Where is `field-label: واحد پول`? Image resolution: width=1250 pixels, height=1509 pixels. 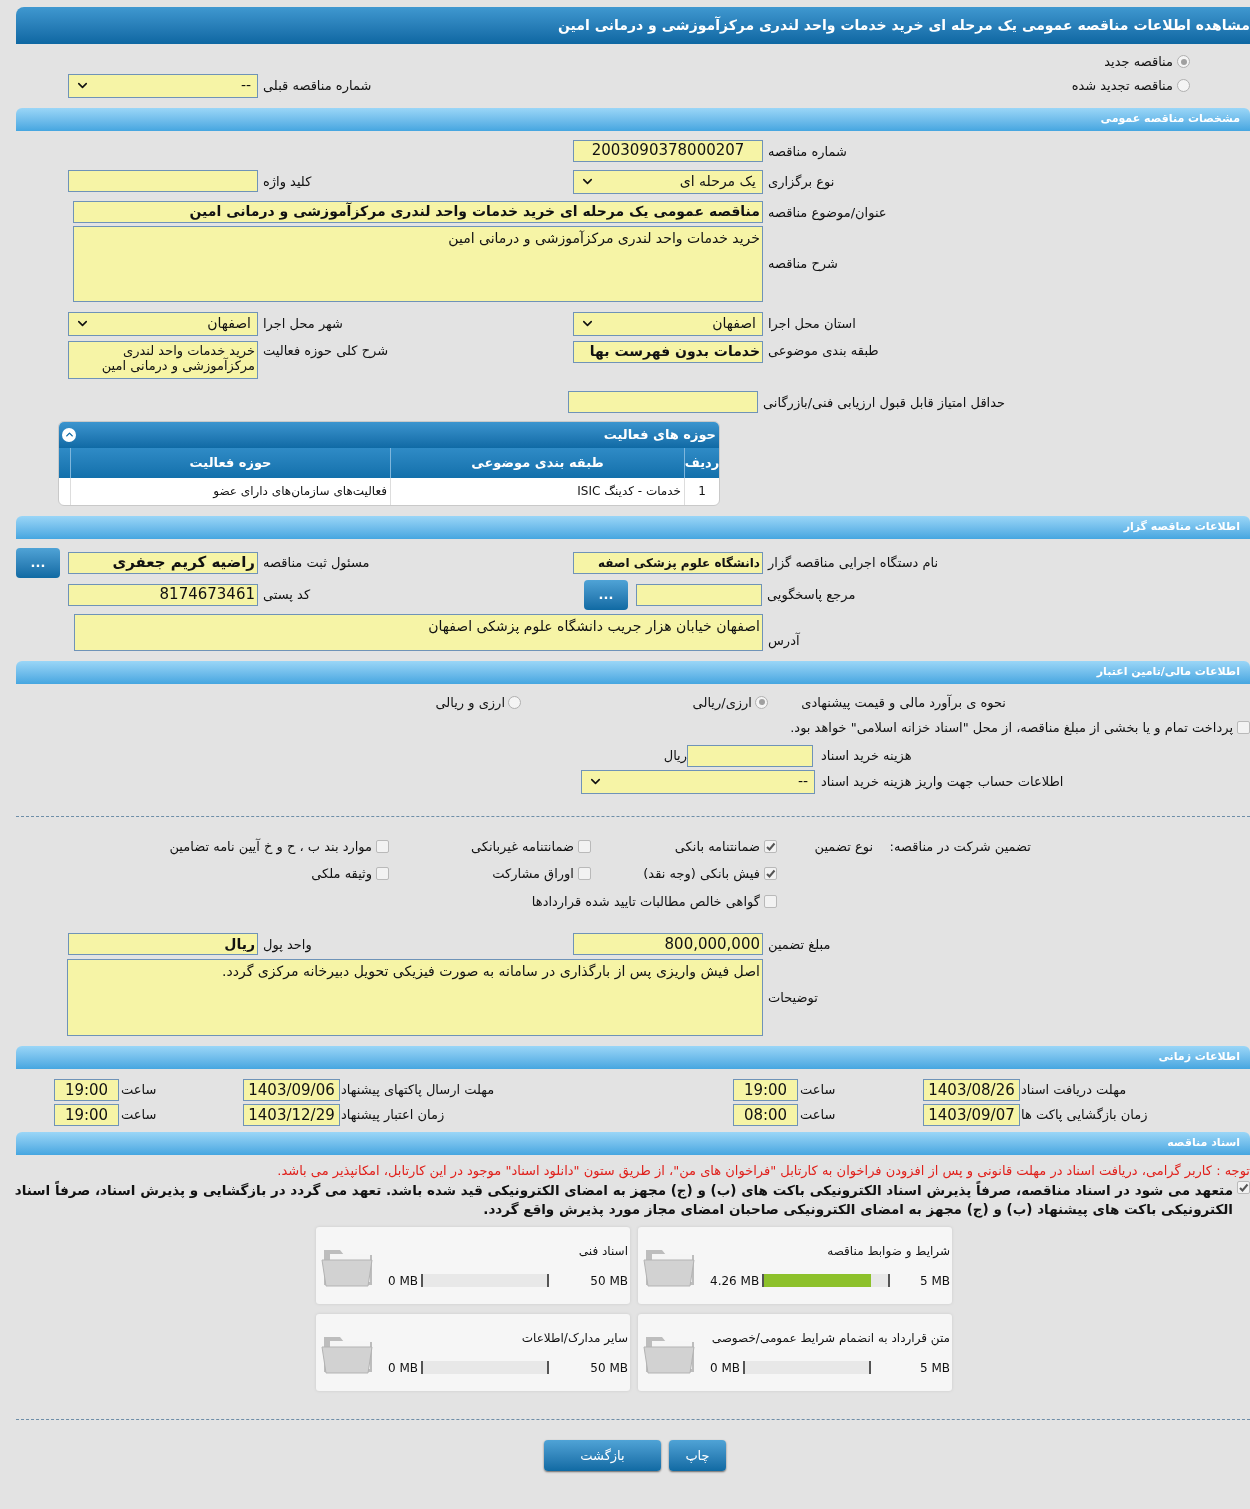
field-label: واحد پول is located at coordinates (287, 945).